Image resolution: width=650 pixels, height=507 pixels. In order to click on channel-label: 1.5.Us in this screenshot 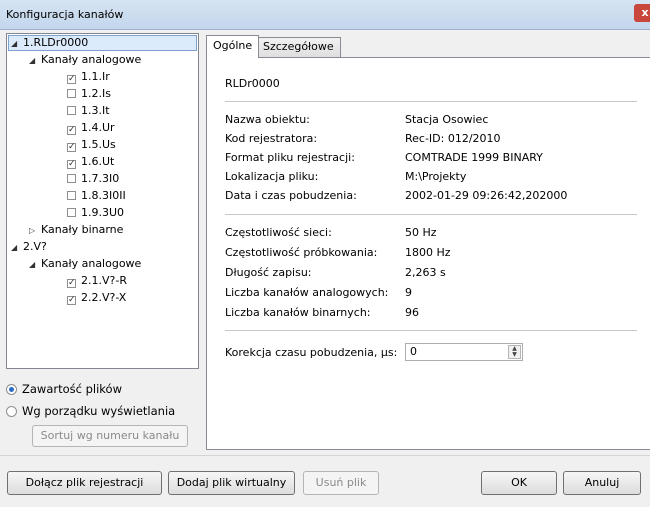, I will do `click(98, 144)`.